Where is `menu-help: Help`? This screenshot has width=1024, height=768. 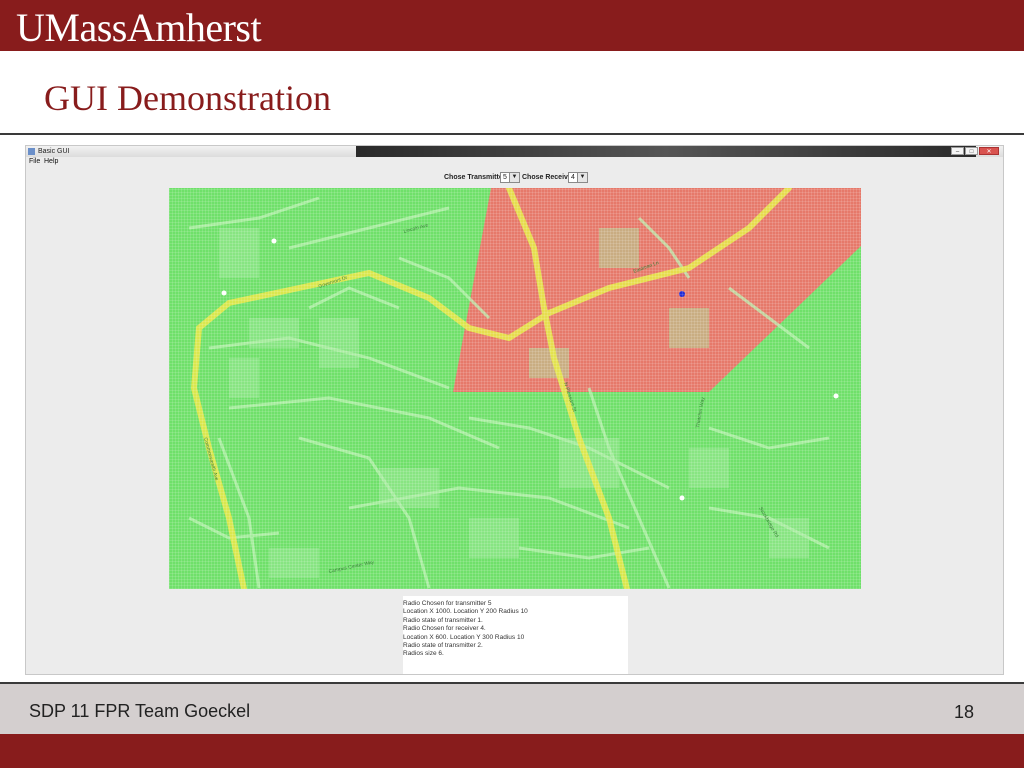 menu-help: Help is located at coordinates (51, 162).